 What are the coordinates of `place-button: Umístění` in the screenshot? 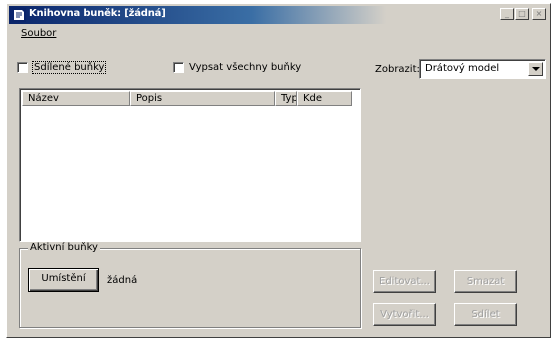 It's located at (63, 280).